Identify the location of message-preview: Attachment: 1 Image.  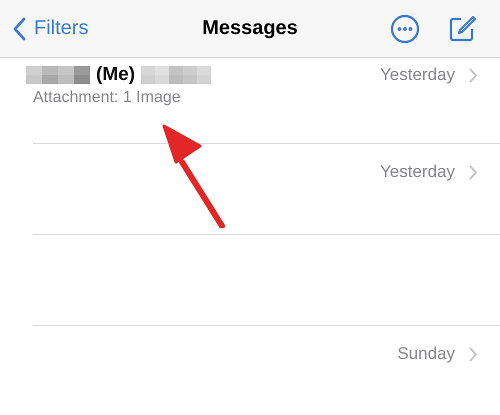
(107, 98).